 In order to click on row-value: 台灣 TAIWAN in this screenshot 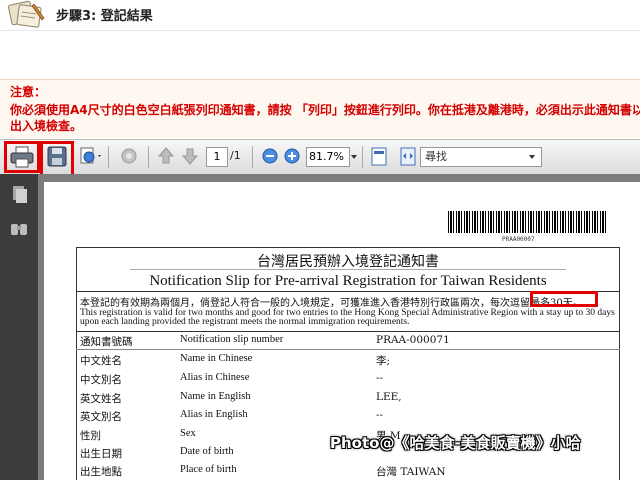, I will do `click(411, 472)`.